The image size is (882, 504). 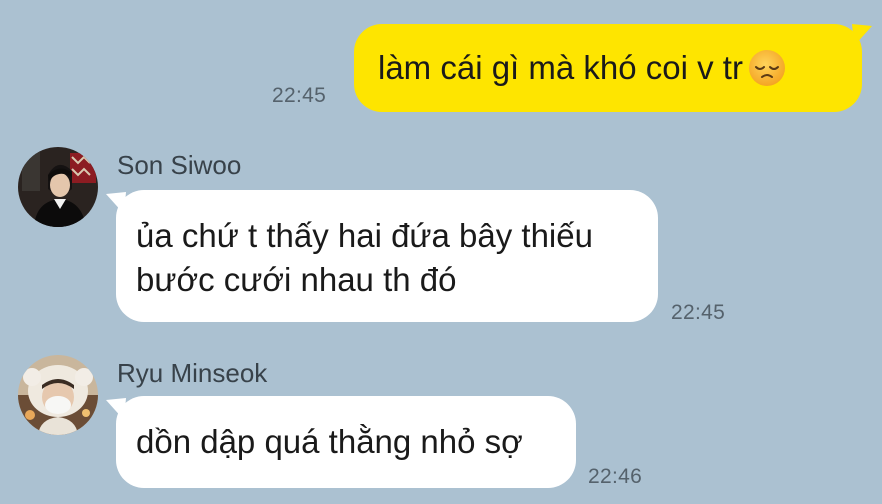 I want to click on disappointed-face-icon, so click(x=766, y=68).